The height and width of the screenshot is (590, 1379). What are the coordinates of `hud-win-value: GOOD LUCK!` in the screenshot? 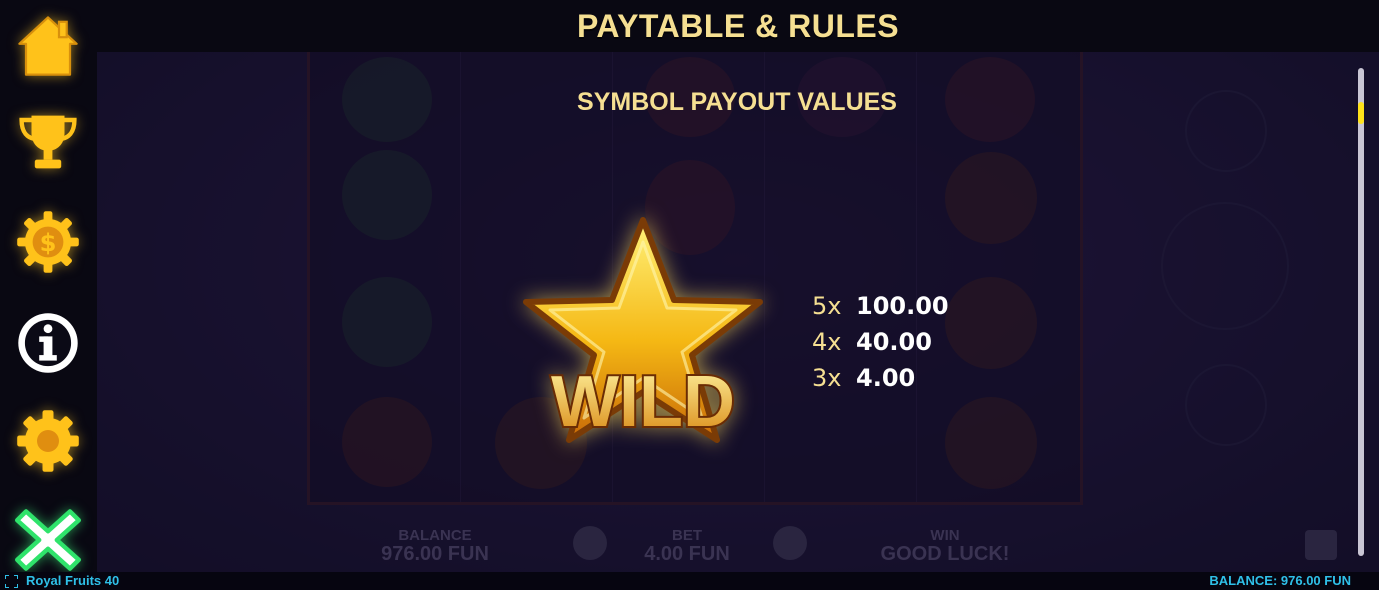 It's located at (945, 554).